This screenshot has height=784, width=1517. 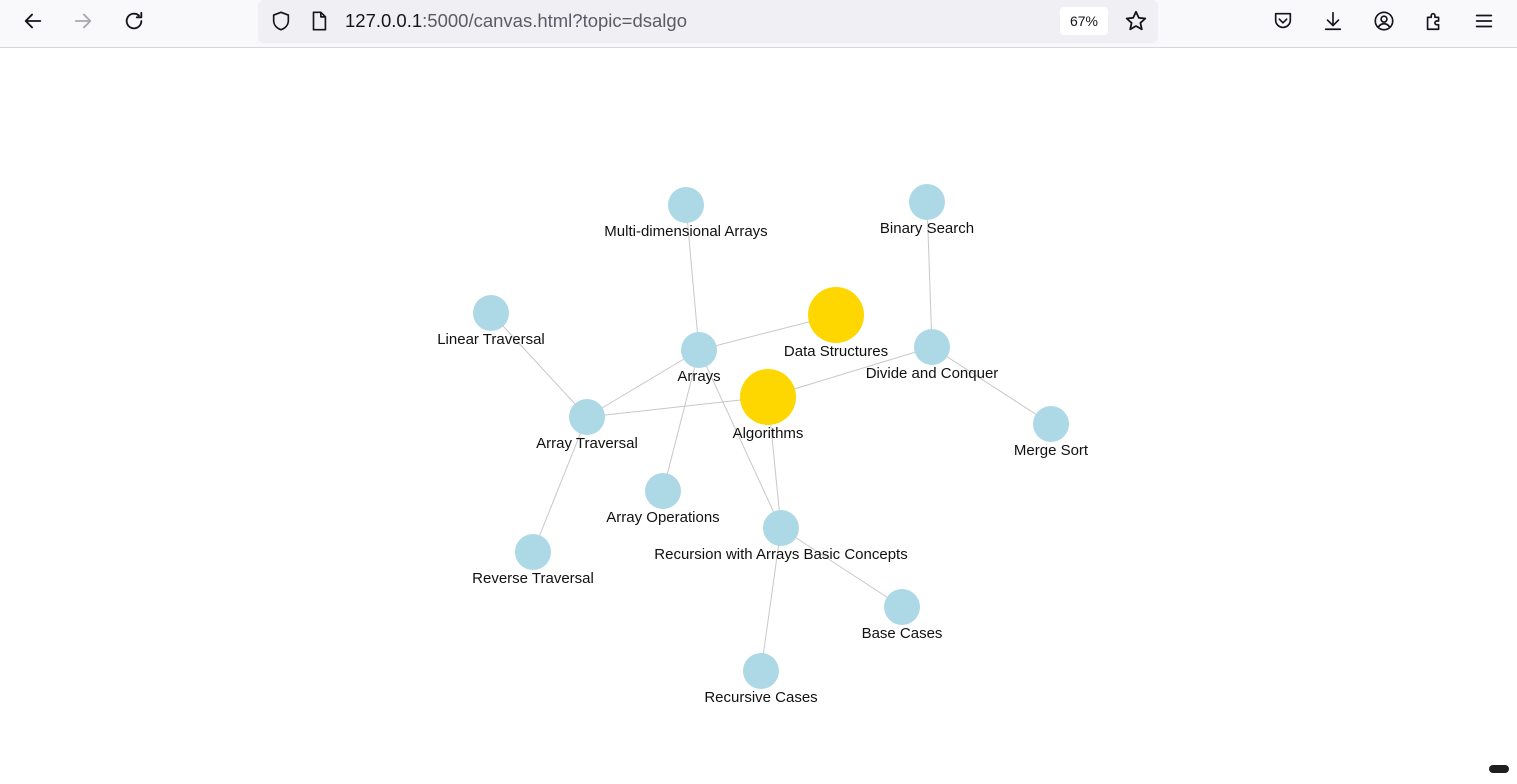 What do you see at coordinates (1499, 769) in the screenshot?
I see `scrollbar-thumb` at bounding box center [1499, 769].